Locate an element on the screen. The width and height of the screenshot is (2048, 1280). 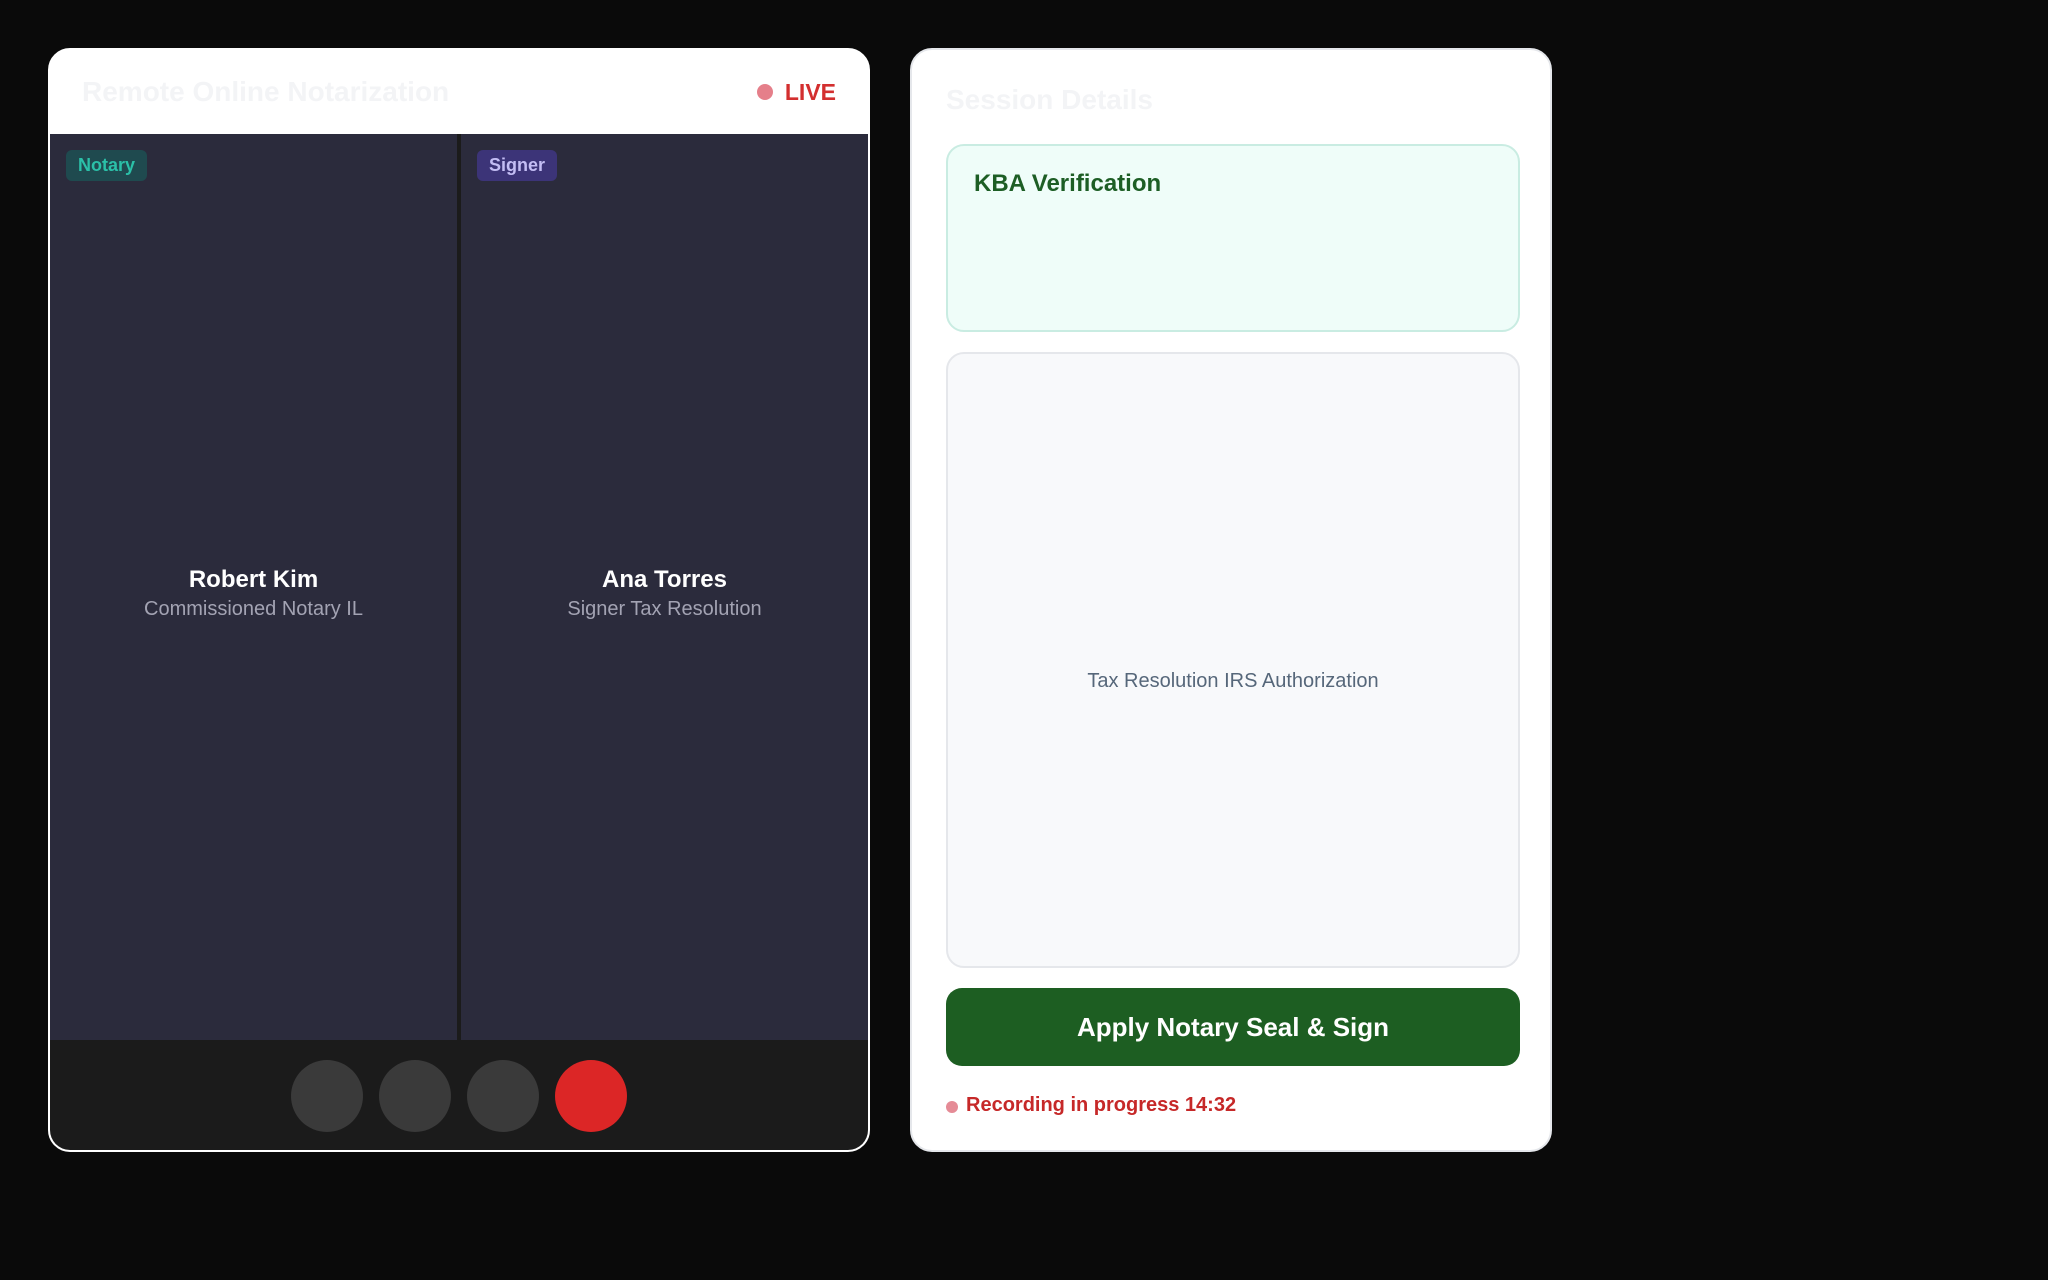
notary-video-feed: Notary Robert Kim Commissioned Notary IL is located at coordinates (253, 587).